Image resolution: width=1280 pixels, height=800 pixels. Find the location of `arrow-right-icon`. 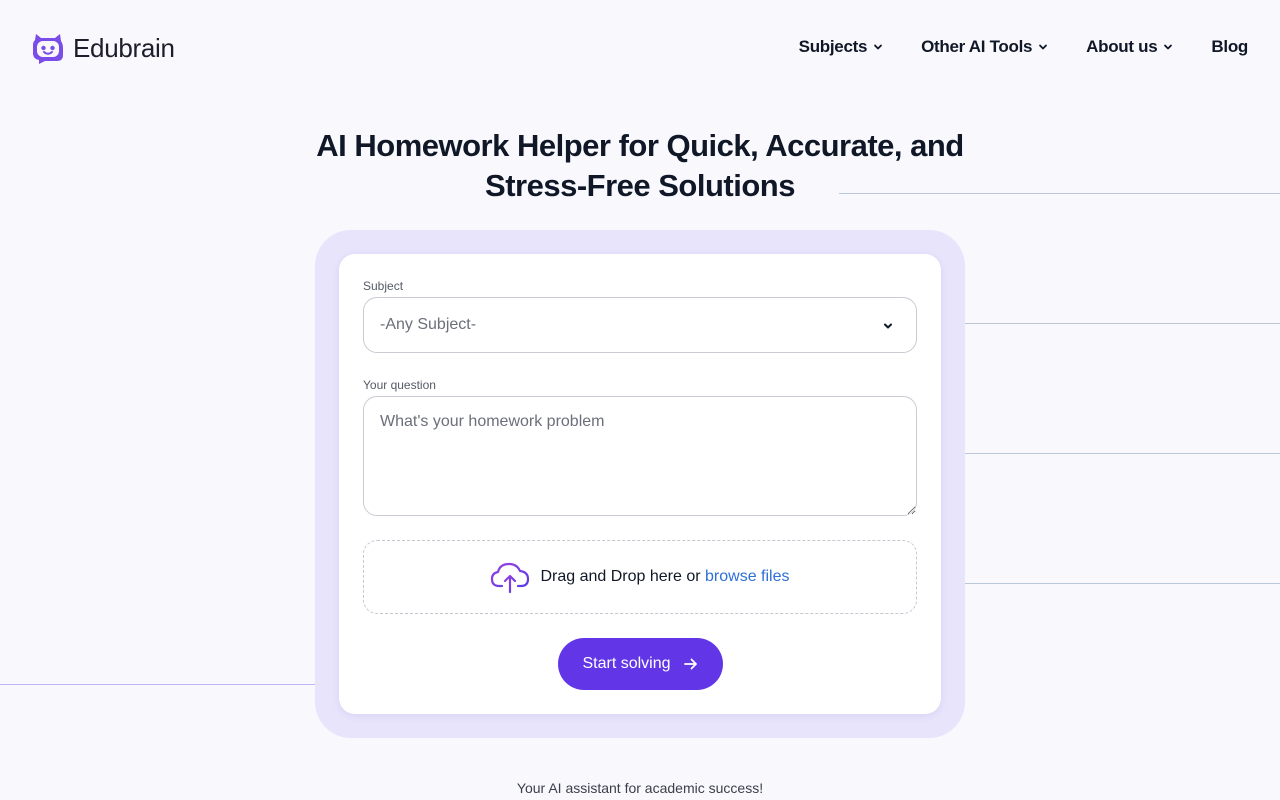

arrow-right-icon is located at coordinates (690, 664).